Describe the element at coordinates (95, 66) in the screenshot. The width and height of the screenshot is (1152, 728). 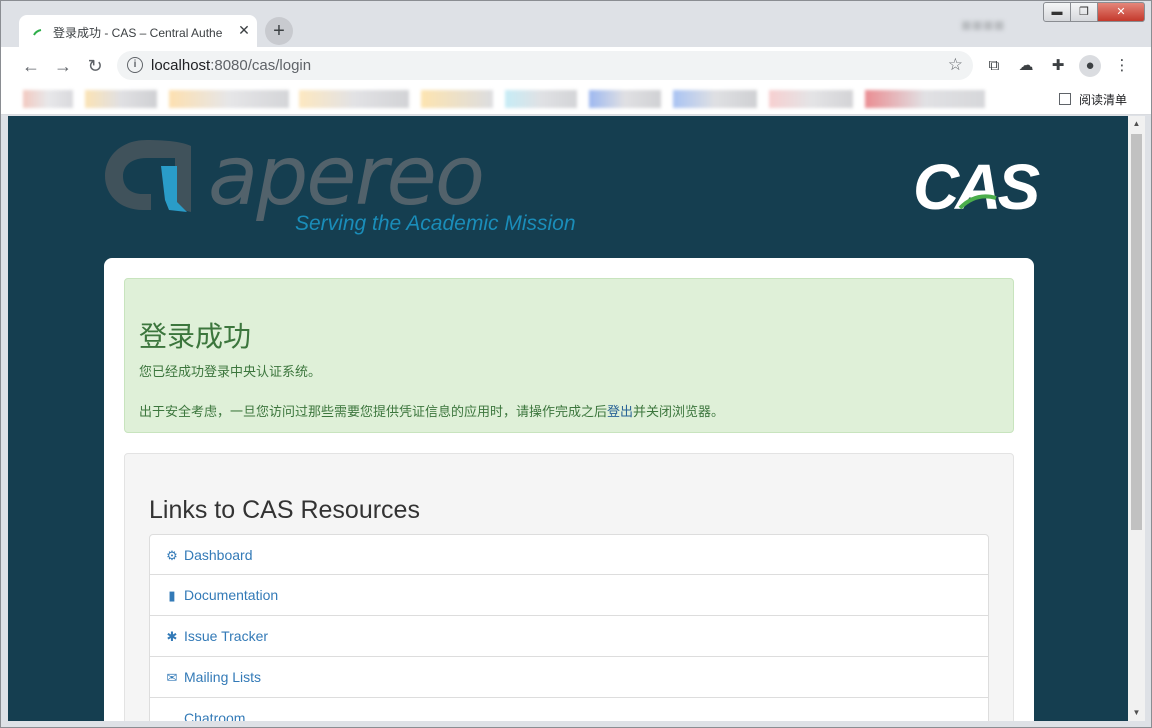
I see `reload-icon: ↻` at that location.